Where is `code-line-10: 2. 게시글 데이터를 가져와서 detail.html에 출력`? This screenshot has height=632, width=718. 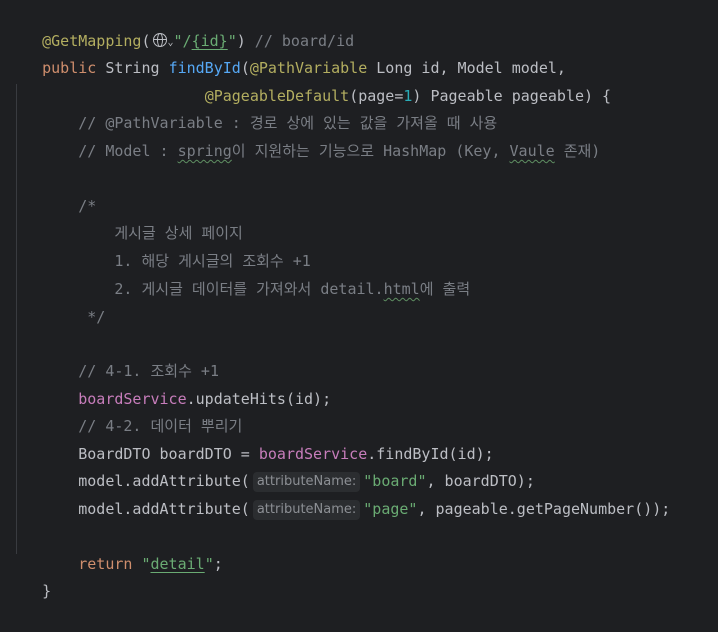
code-line-10: 2. 게시글 데이터를 가져와서 detail.html에 출력 is located at coordinates (235, 273).